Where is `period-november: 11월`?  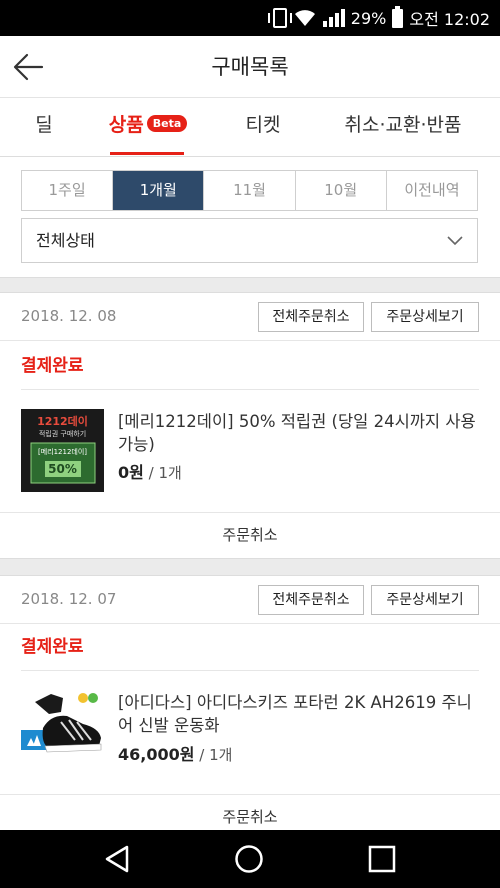 period-november: 11월 is located at coordinates (250, 190).